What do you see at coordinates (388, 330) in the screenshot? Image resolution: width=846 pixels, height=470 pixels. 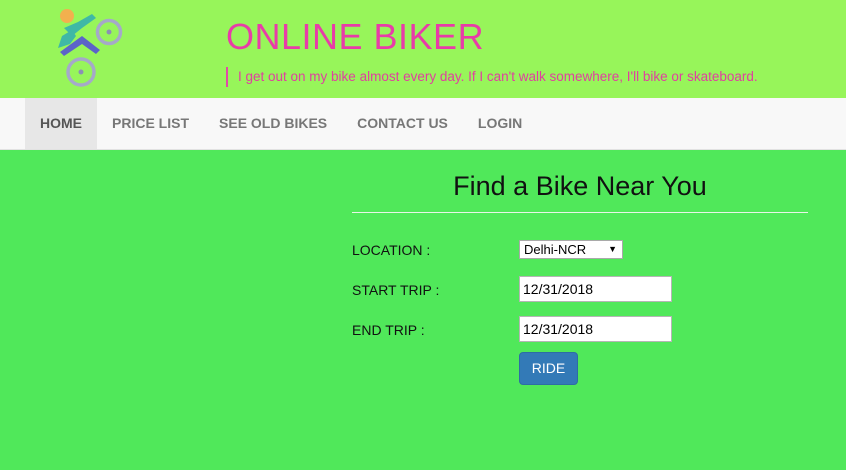 I see `end-trip-label: END TRIP :` at bounding box center [388, 330].